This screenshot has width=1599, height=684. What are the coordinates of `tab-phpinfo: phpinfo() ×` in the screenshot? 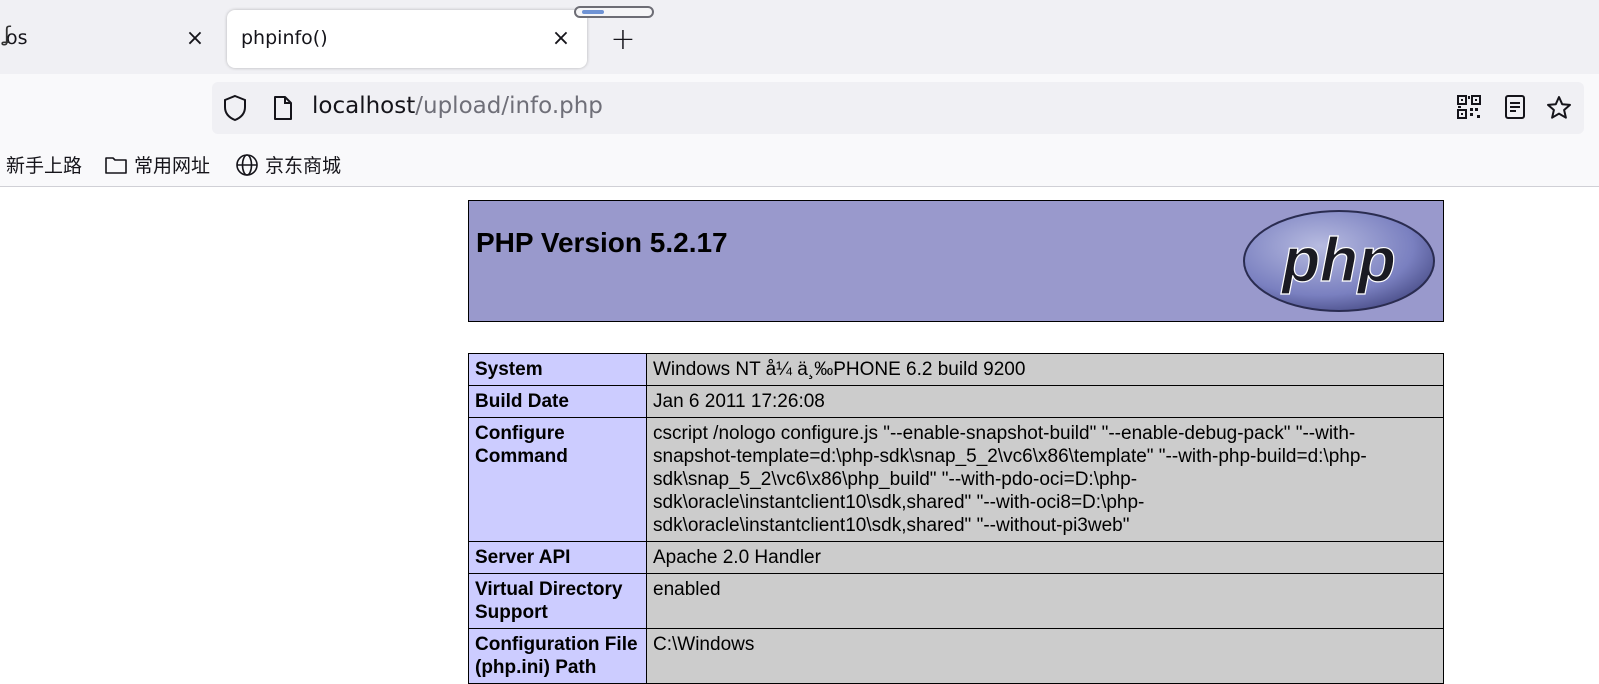 It's located at (407, 39).